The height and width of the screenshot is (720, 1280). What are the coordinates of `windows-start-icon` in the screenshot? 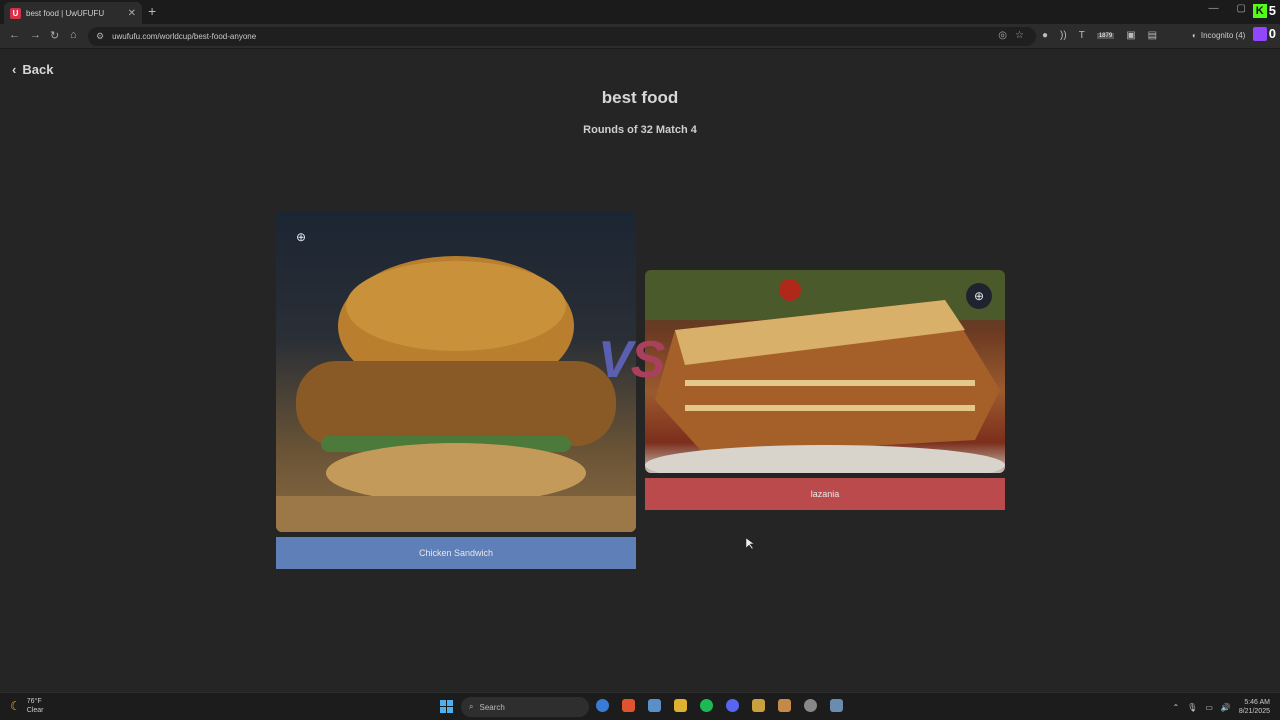 It's located at (446, 706).